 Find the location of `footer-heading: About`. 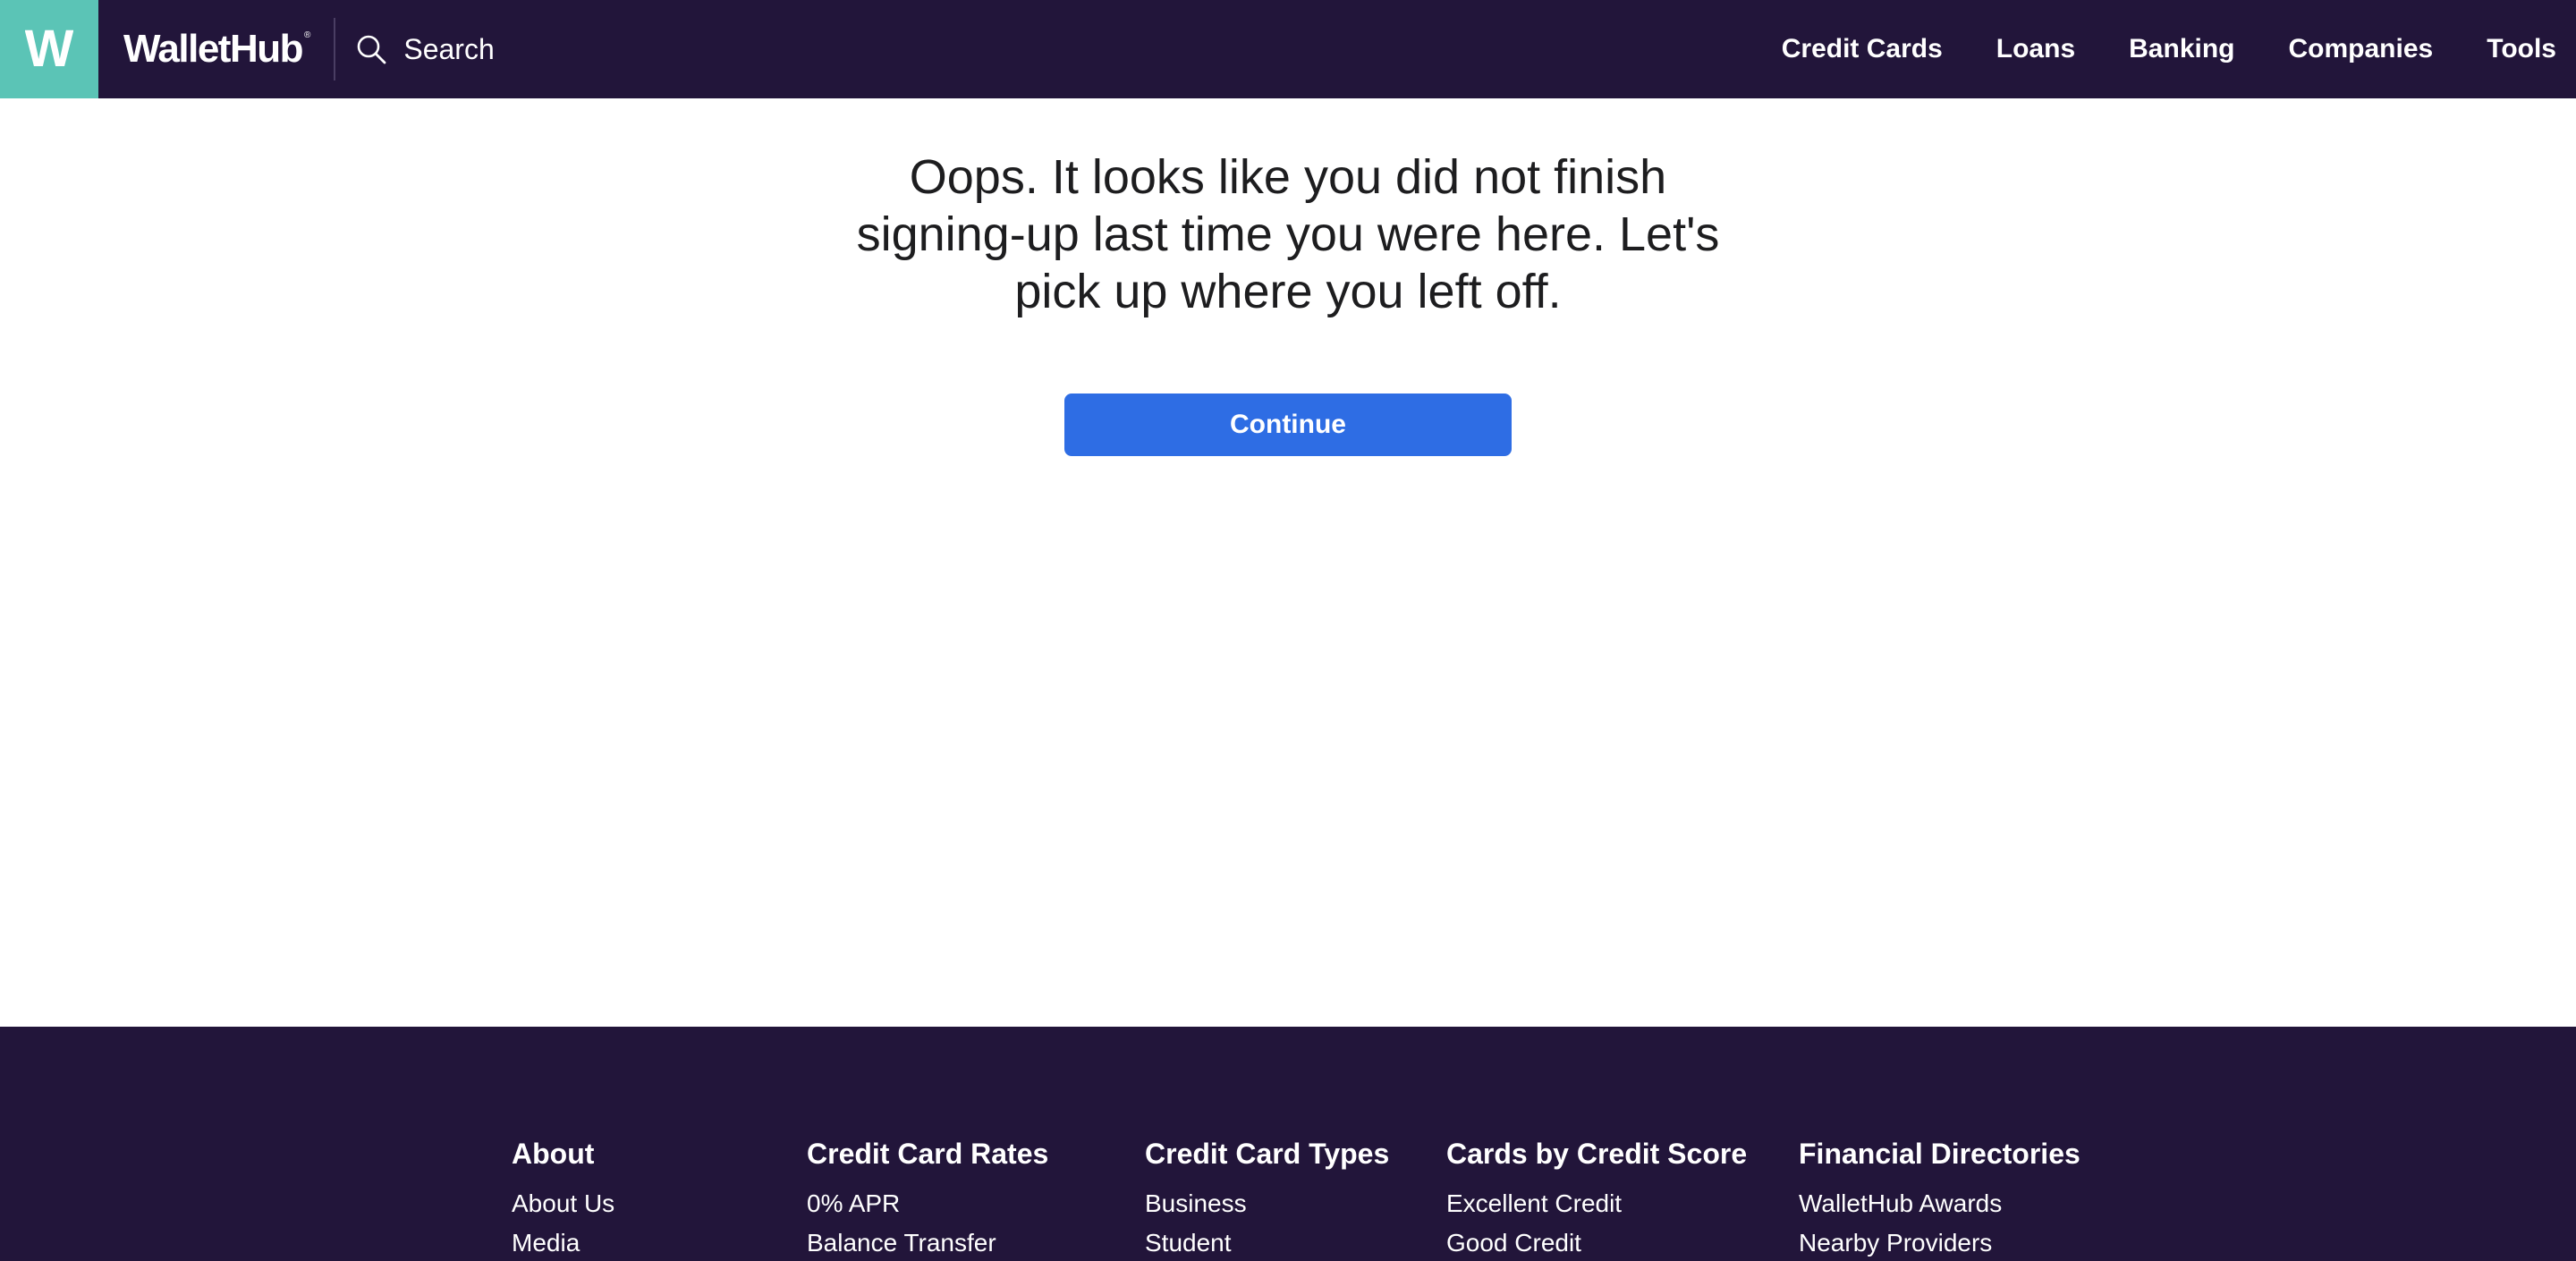

footer-heading: About is located at coordinates (553, 1154).